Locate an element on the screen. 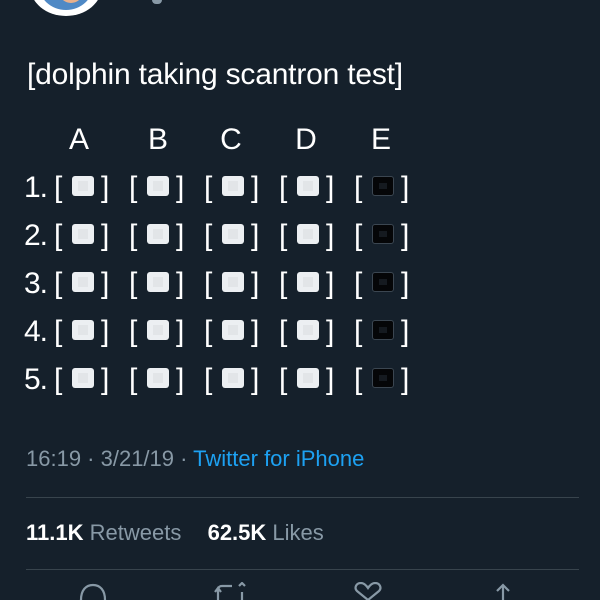 This screenshot has width=600, height=600. avatar is located at coordinates (66, 8).